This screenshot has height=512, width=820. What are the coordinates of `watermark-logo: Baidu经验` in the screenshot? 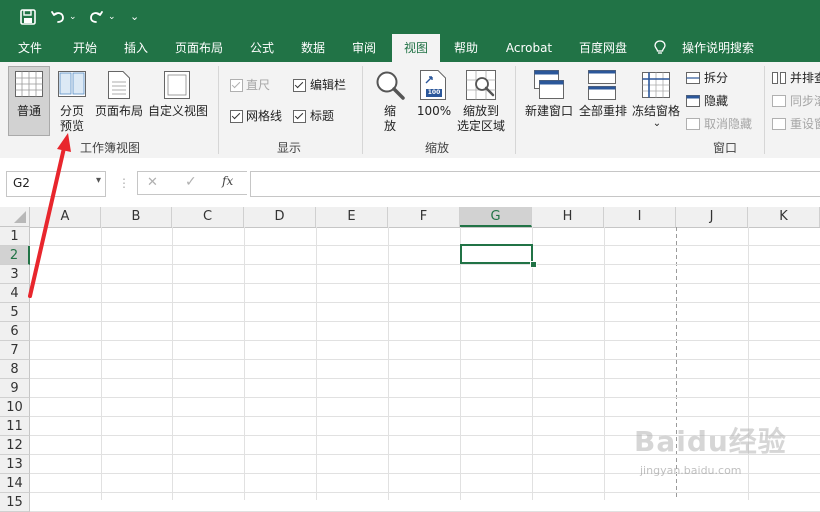 It's located at (710, 441).